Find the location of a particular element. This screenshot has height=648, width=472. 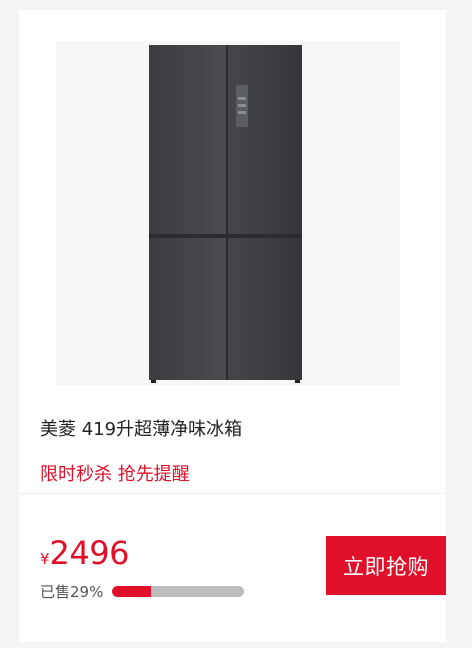

product-title: 美菱 419升超薄净味冰箱 is located at coordinates (141, 430).